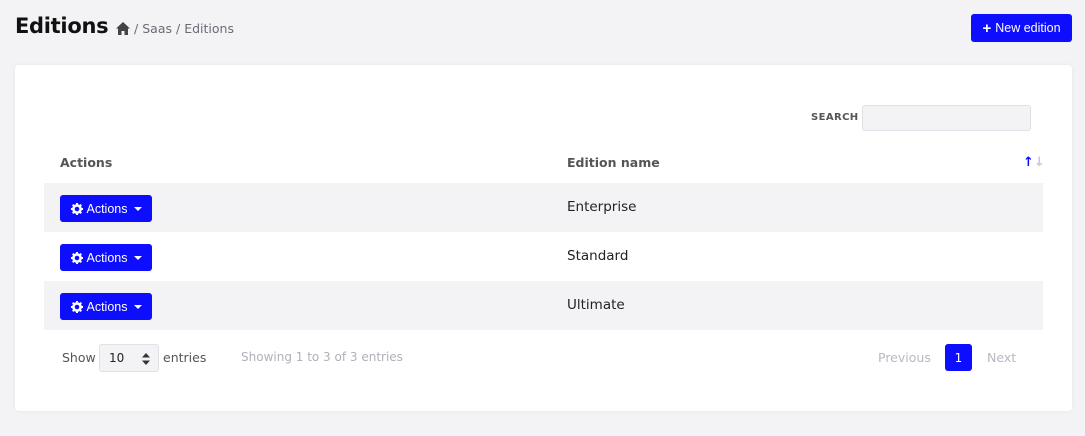 The height and width of the screenshot is (436, 1085). What do you see at coordinates (598, 256) in the screenshot?
I see `edition-name-cell: Standard` at bounding box center [598, 256].